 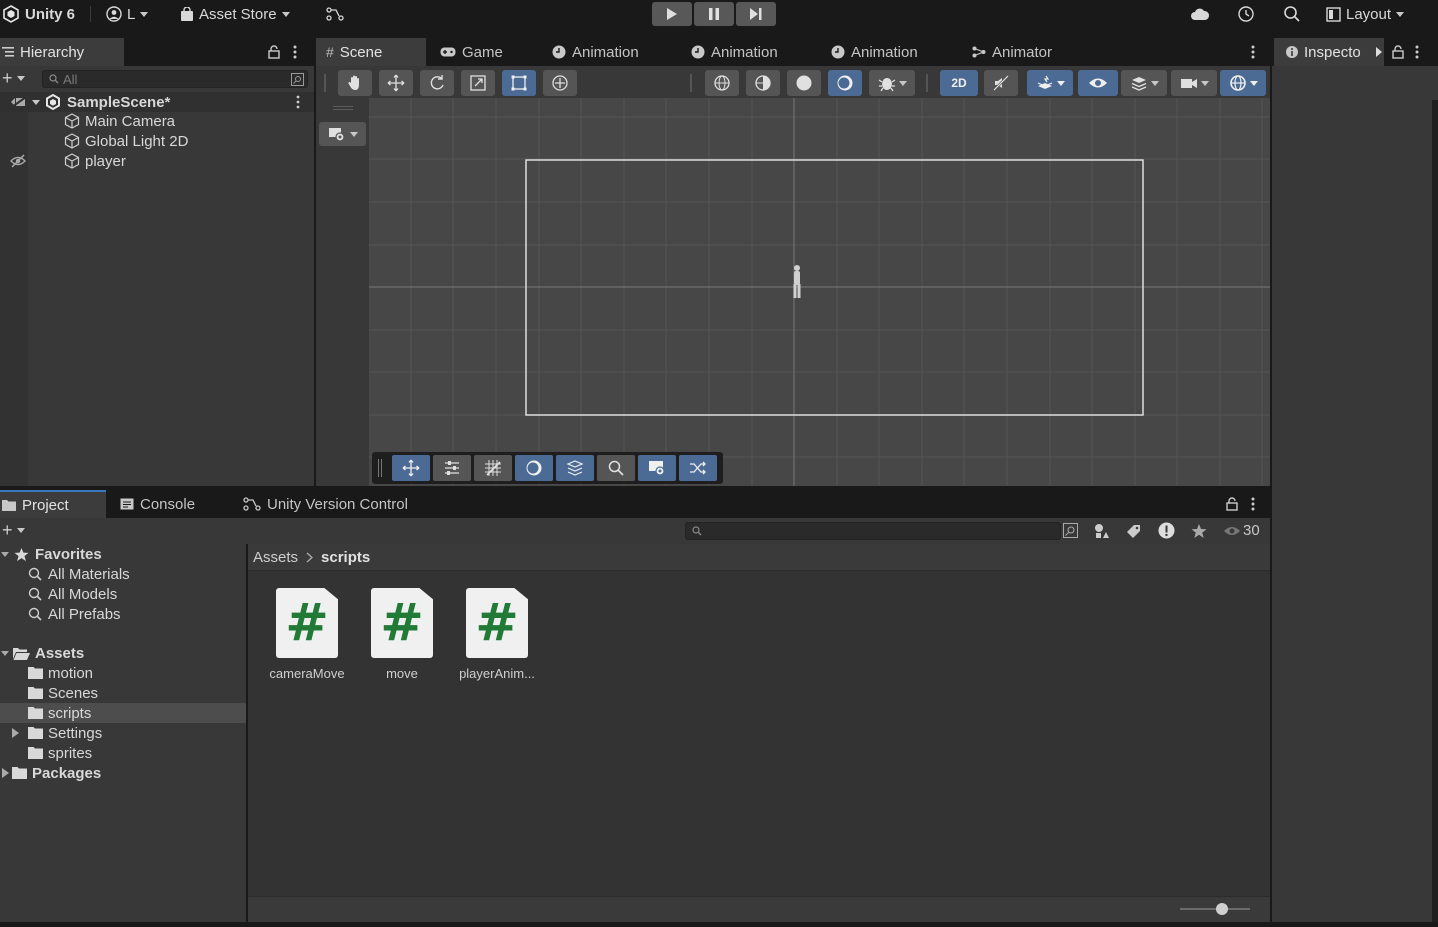 I want to click on move-tool-button, so click(x=396, y=83).